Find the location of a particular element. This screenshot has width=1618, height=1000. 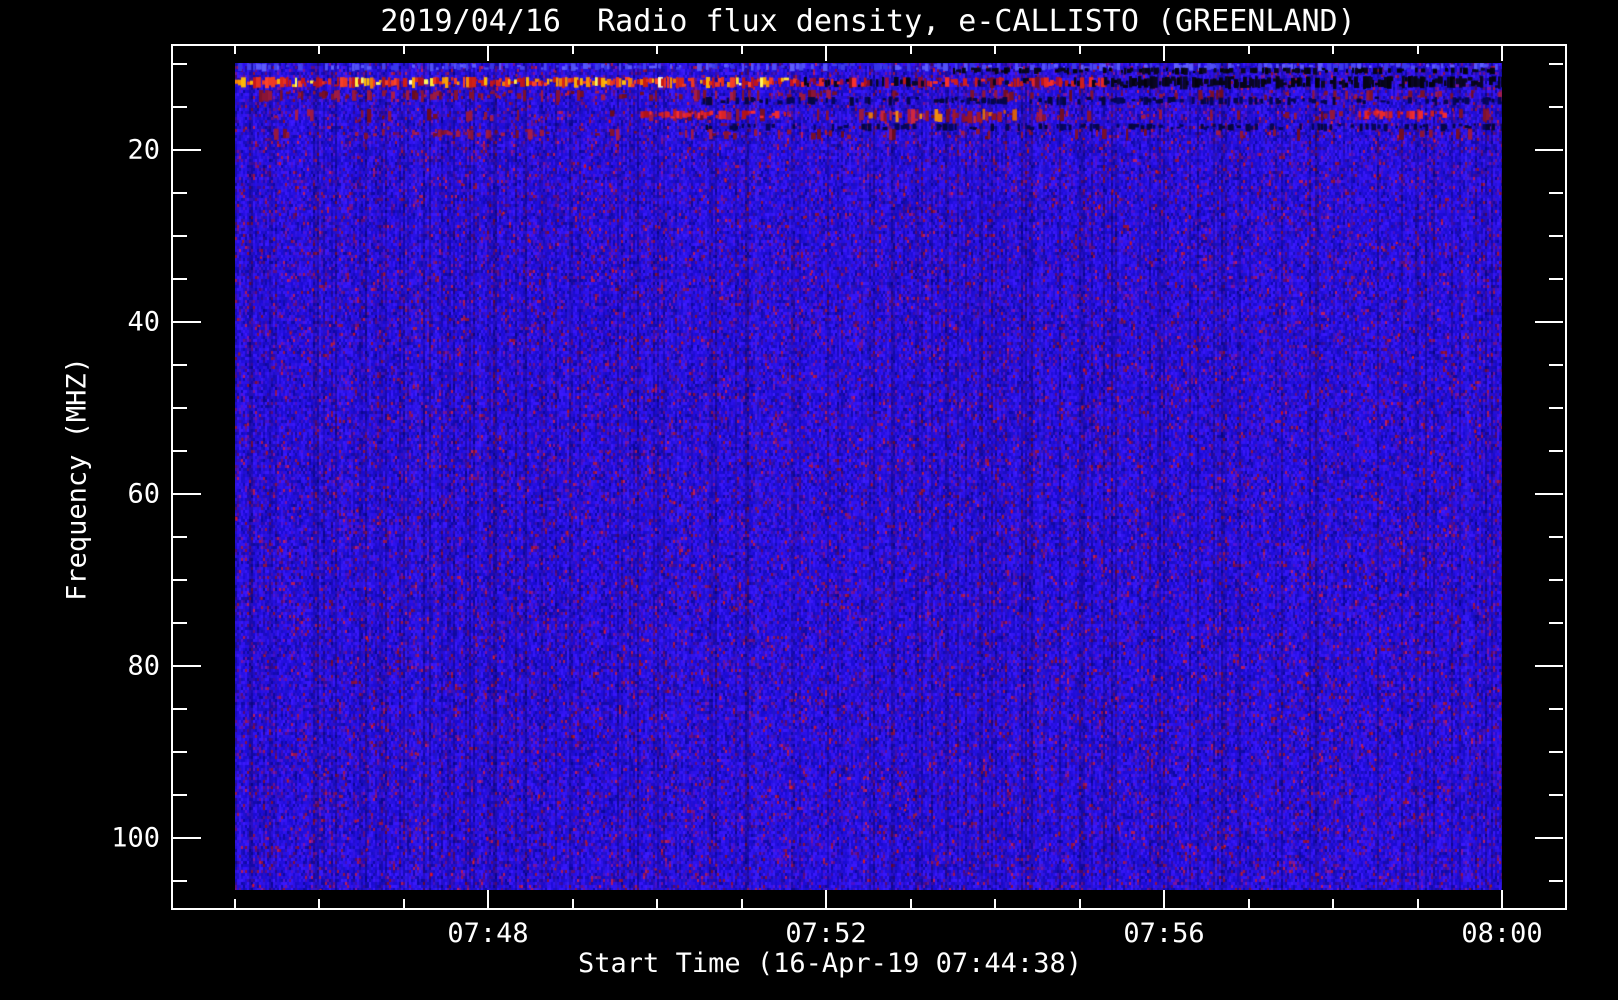

y-tick-label: 100 is located at coordinates (135, 838).